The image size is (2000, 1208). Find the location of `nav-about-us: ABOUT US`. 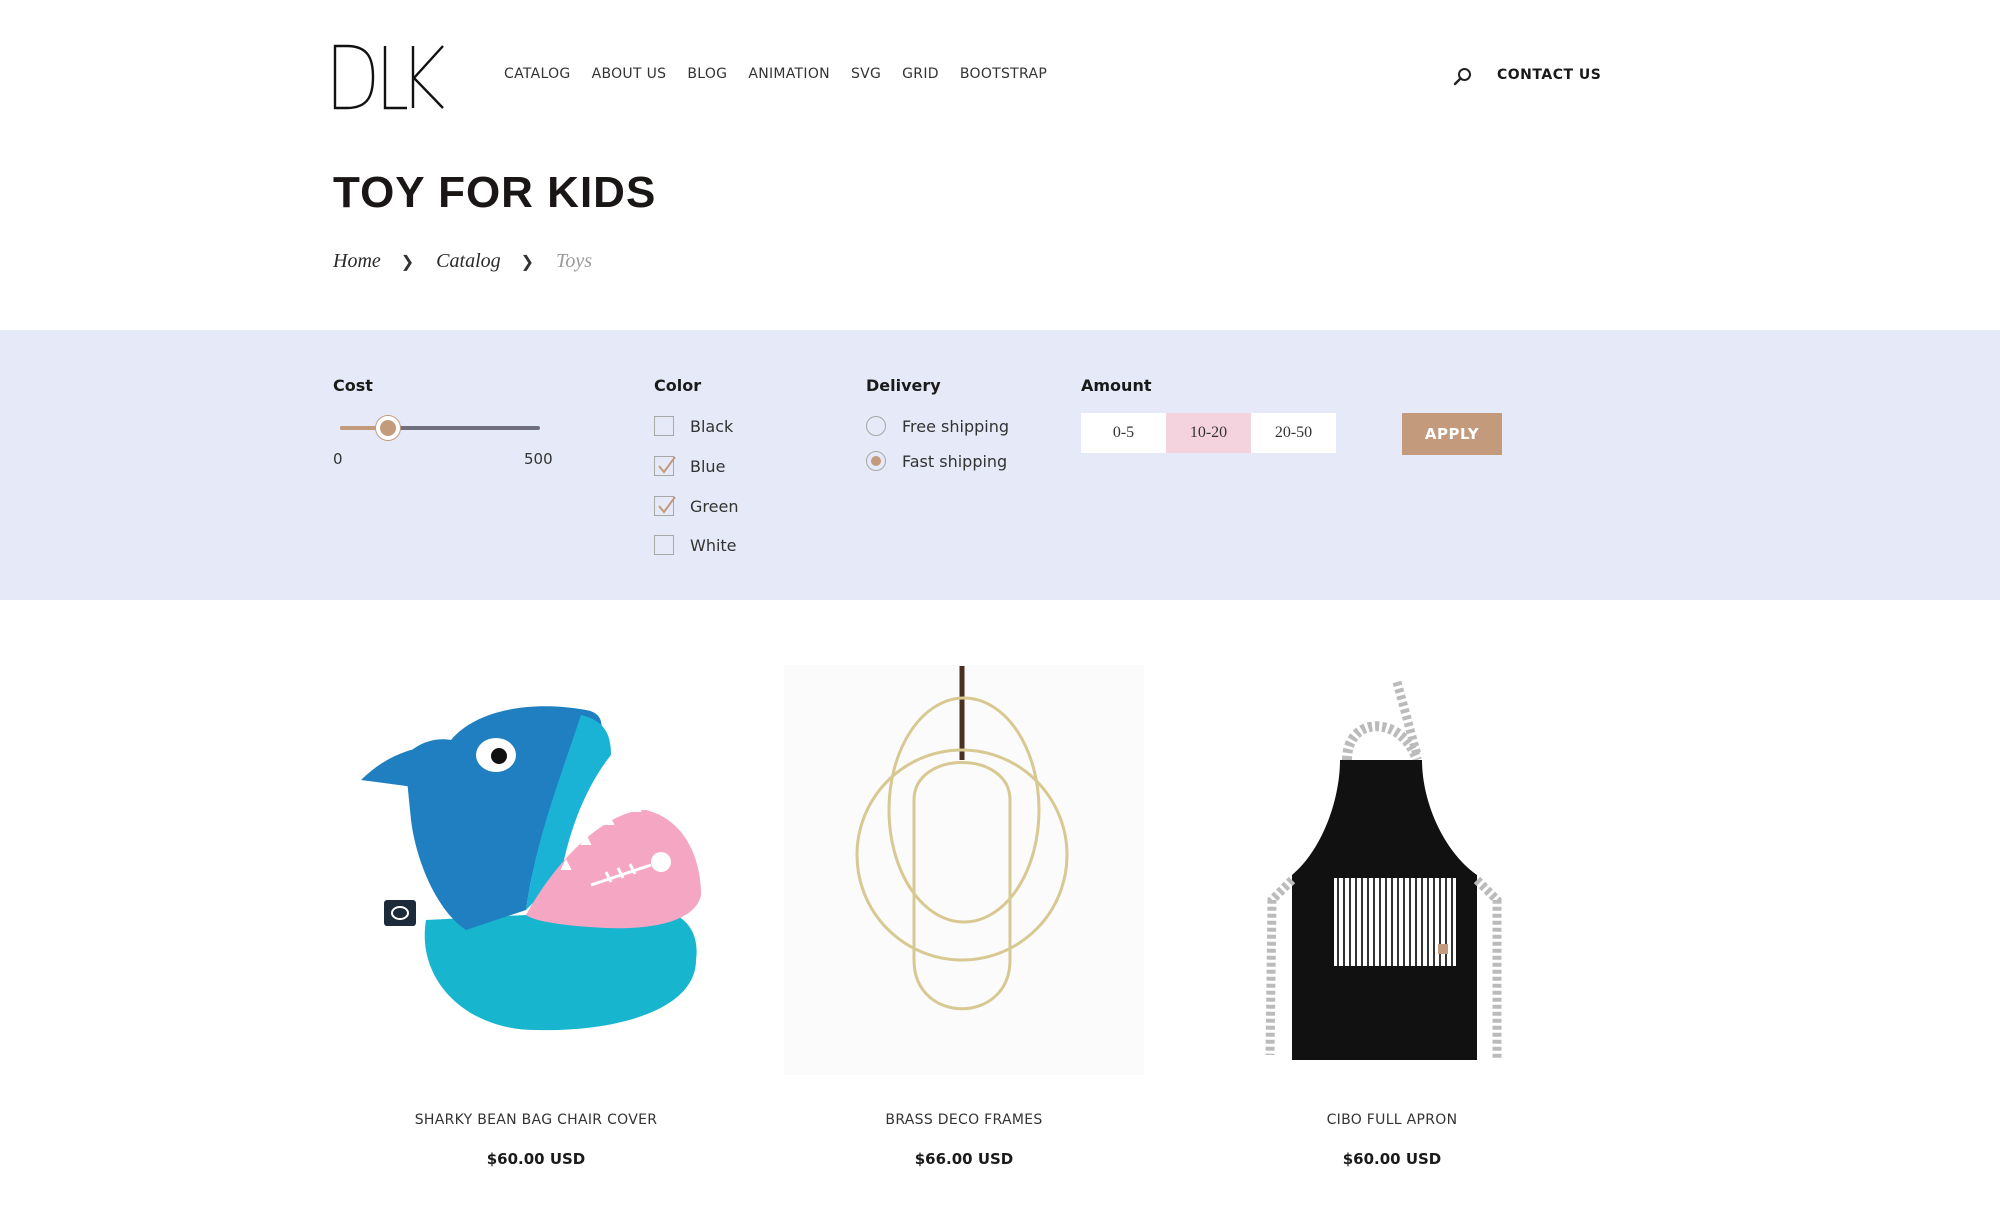

nav-about-us: ABOUT US is located at coordinates (629, 74).